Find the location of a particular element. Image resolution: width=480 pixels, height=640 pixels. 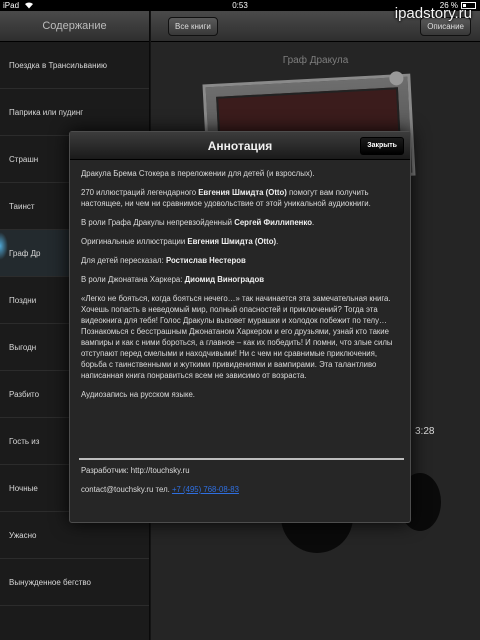

text: Для детей пересказал: is located at coordinates (123, 260).